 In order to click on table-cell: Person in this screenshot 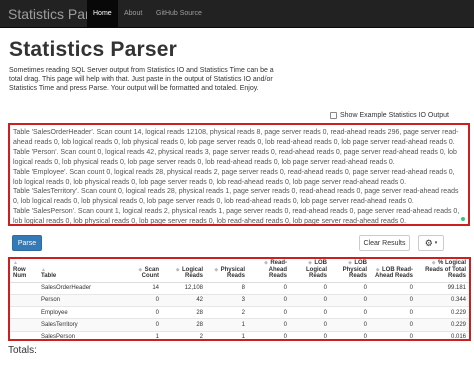, I will do `click(79, 300)`.